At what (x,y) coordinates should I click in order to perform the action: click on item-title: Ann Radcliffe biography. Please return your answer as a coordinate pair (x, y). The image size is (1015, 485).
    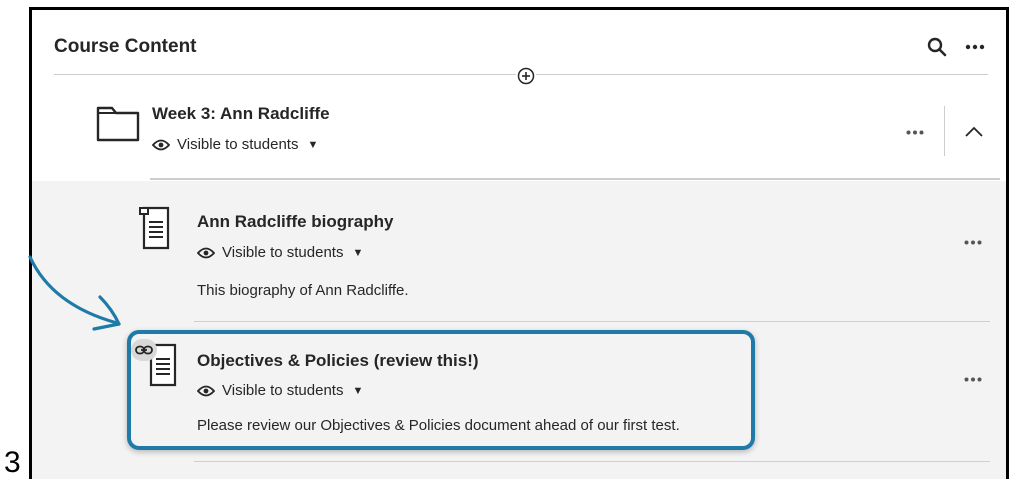
    Looking at the image, I should click on (295, 222).